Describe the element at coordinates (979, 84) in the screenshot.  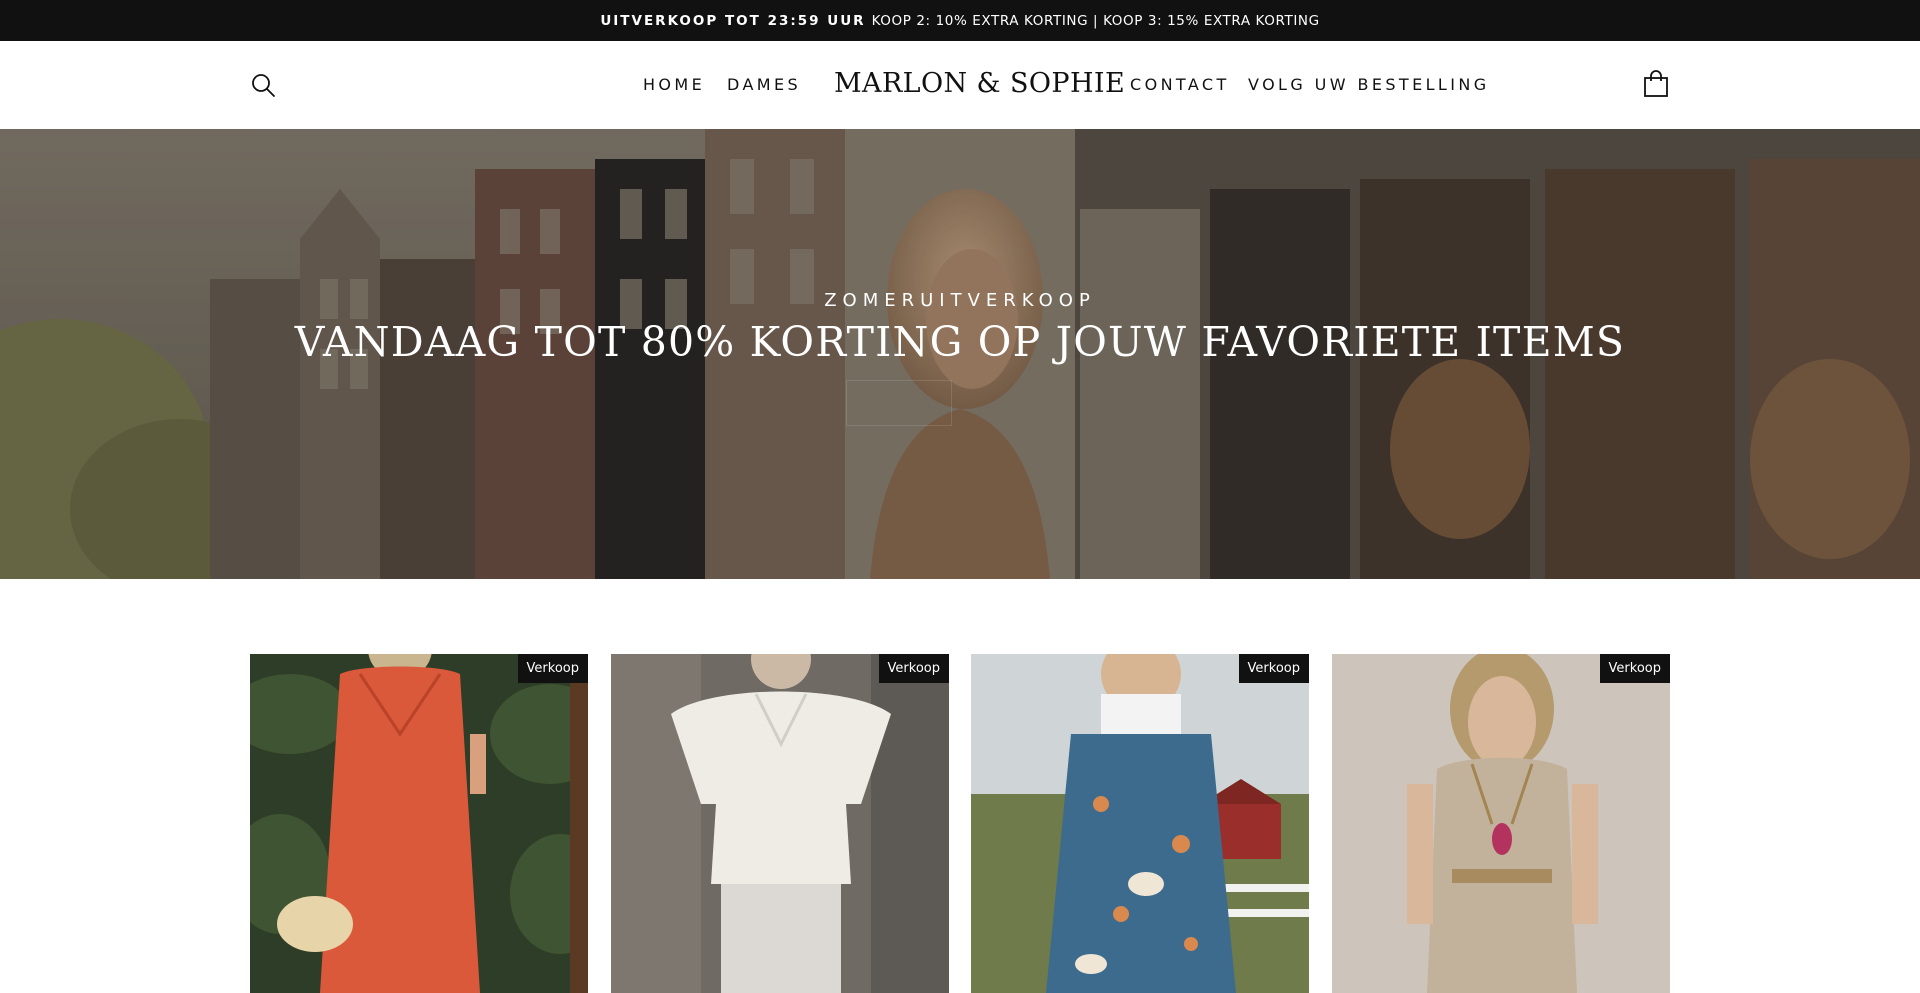
I see `site-logo: MARLON & SOPHIE` at that location.